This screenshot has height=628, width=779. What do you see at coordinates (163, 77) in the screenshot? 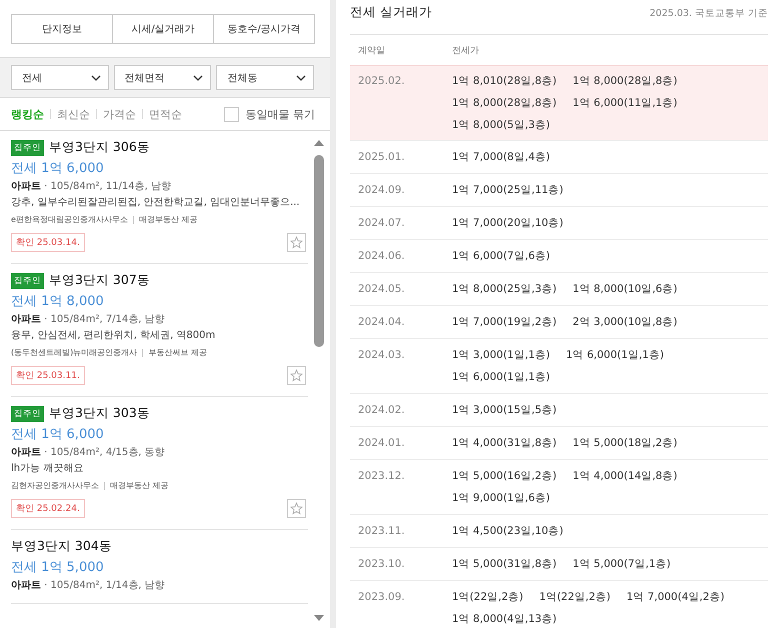
I see `filter-dropdown: 전체면적` at bounding box center [163, 77].